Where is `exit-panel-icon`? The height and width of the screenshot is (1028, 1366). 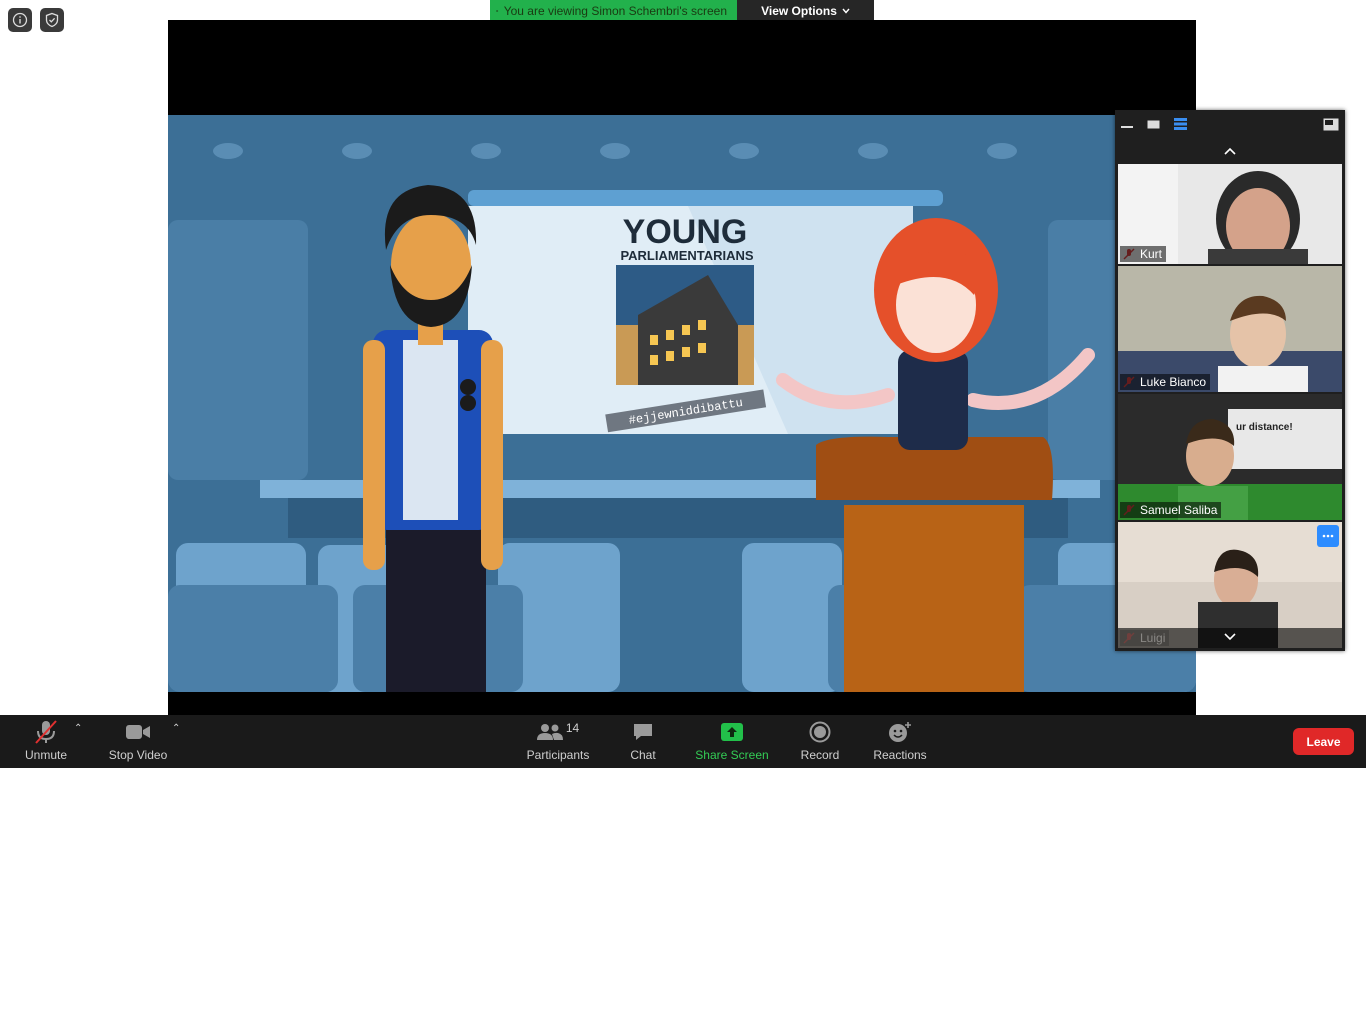 exit-panel-icon is located at coordinates (1331, 124).